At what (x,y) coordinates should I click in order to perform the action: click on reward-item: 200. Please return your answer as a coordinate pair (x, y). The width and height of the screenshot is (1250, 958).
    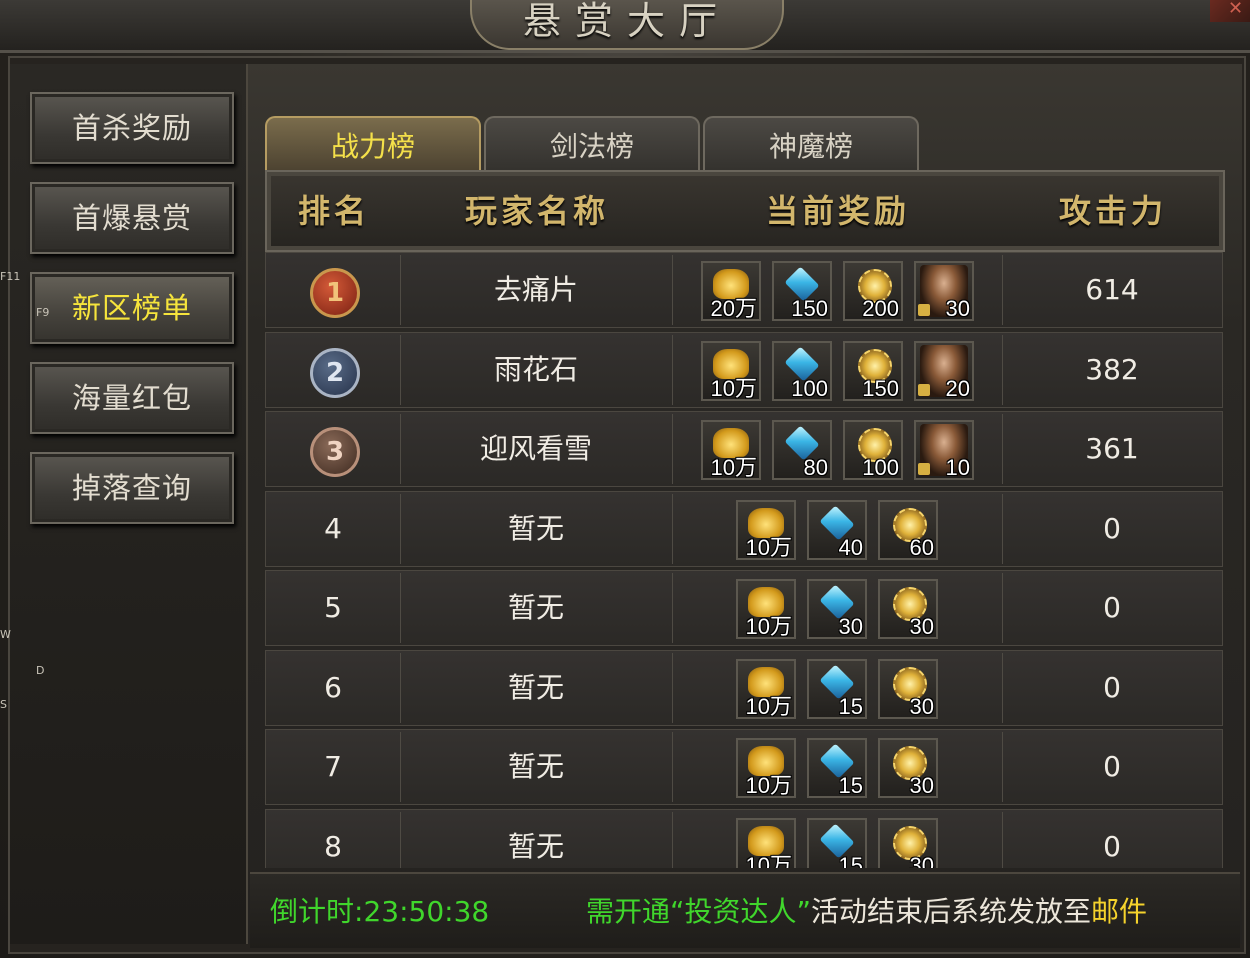
    Looking at the image, I should click on (873, 291).